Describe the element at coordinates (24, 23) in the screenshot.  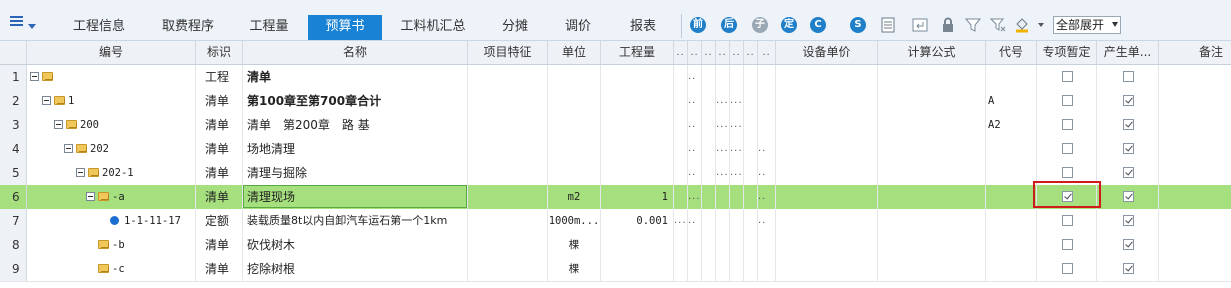
I see `menu-icon` at that location.